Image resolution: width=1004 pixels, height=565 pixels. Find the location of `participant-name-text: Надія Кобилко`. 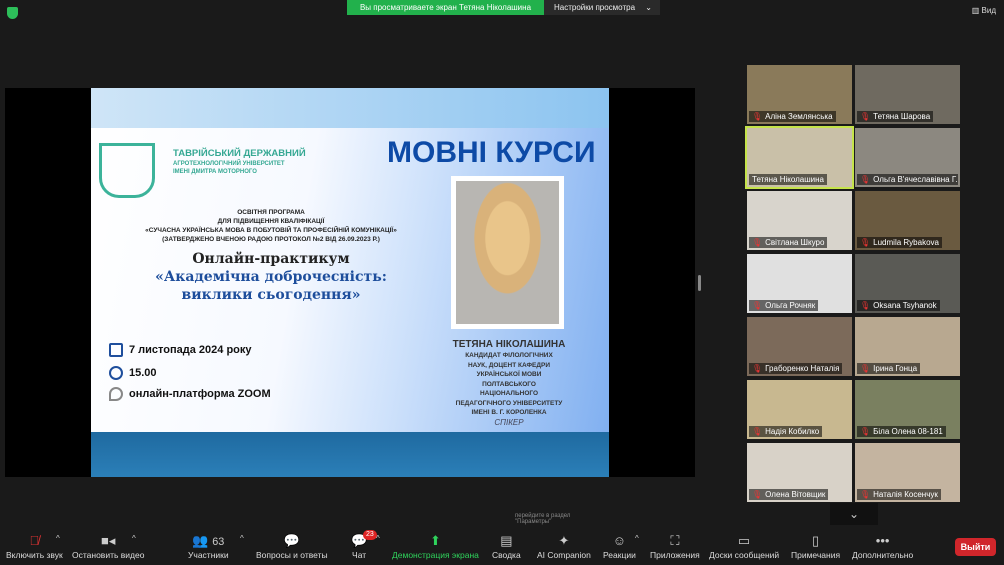

participant-name-text: Надія Кобилко is located at coordinates (792, 431).